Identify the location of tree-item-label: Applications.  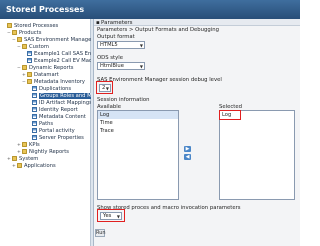
(40, 166).